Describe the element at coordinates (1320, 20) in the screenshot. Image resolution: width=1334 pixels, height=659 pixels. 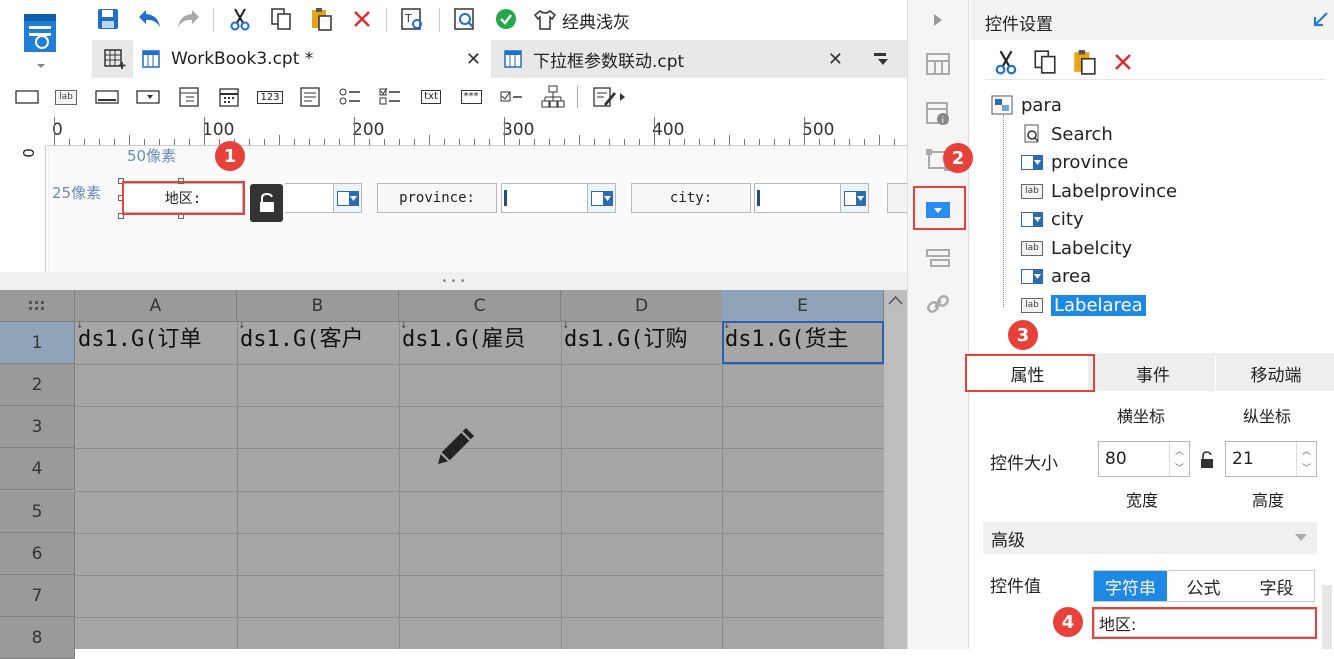
I see `collapse-panel-icon` at that location.